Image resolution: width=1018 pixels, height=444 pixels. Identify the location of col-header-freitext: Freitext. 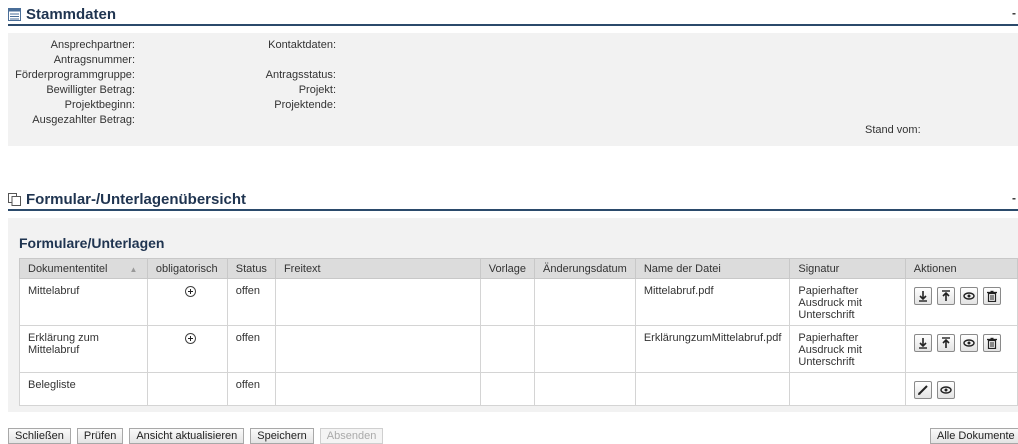
(377, 268).